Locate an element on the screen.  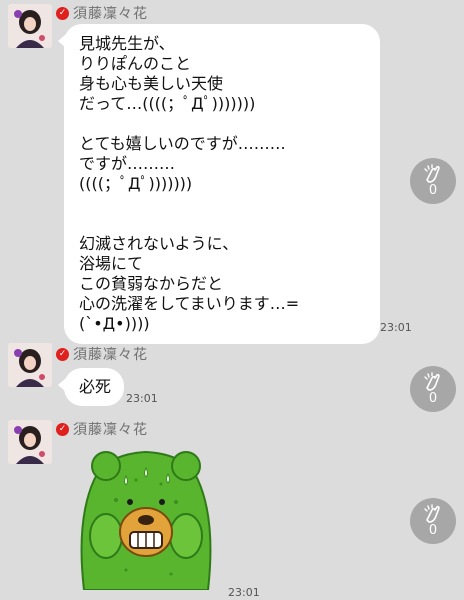
green-bear-sticker is located at coordinates (146, 517).